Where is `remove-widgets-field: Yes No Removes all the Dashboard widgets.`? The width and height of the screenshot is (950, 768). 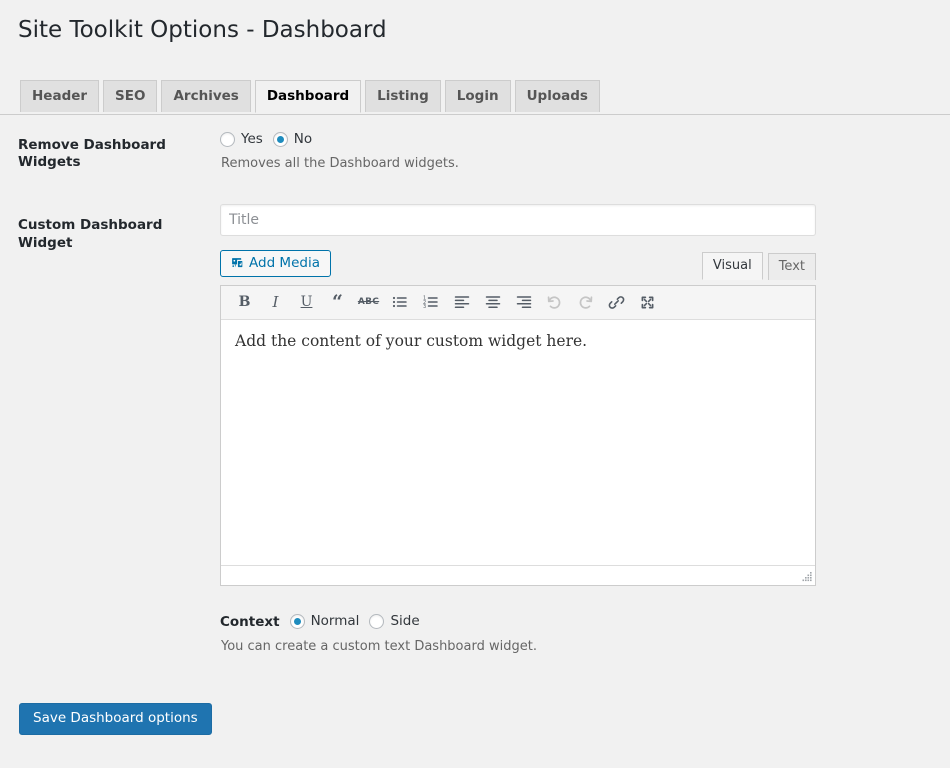
remove-widgets-field: Yes No Removes all the Dashboard widgets. is located at coordinates (575, 153).